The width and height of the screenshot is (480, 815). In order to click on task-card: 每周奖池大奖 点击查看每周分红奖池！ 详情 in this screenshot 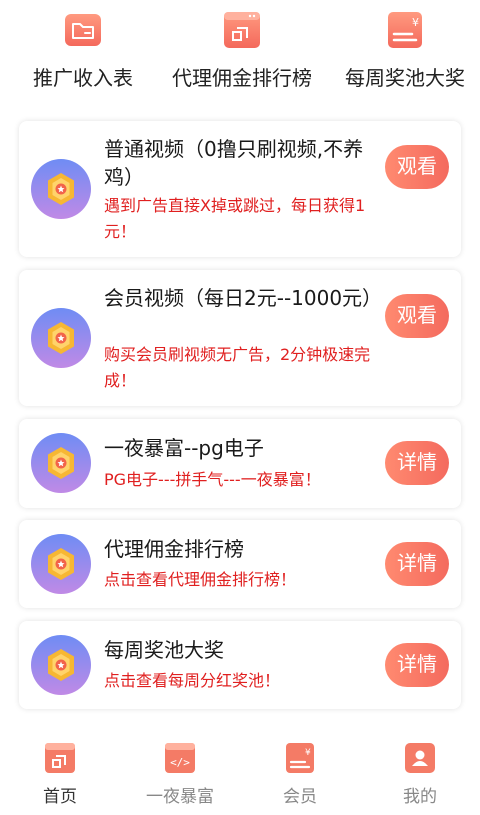, I will do `click(240, 665)`.